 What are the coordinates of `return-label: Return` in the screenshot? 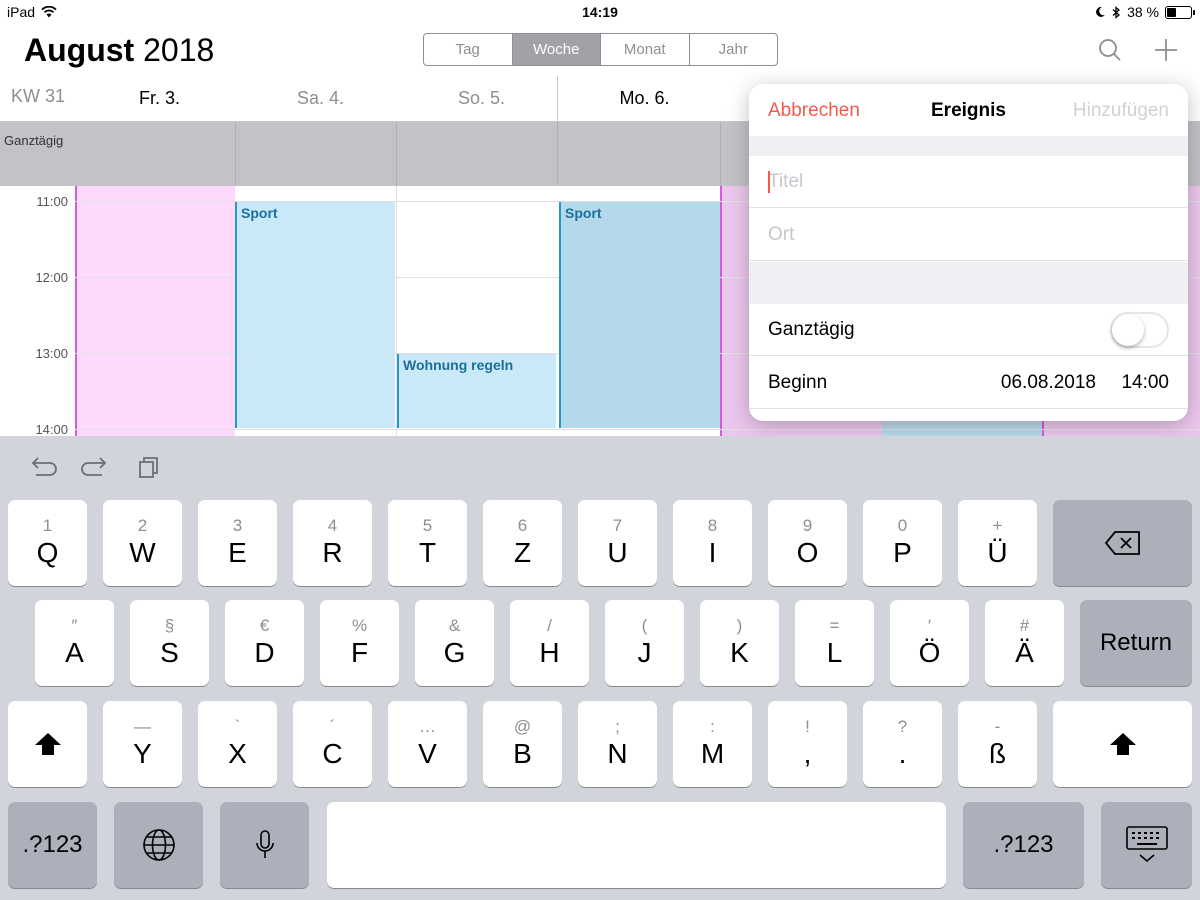 It's located at (1136, 642).